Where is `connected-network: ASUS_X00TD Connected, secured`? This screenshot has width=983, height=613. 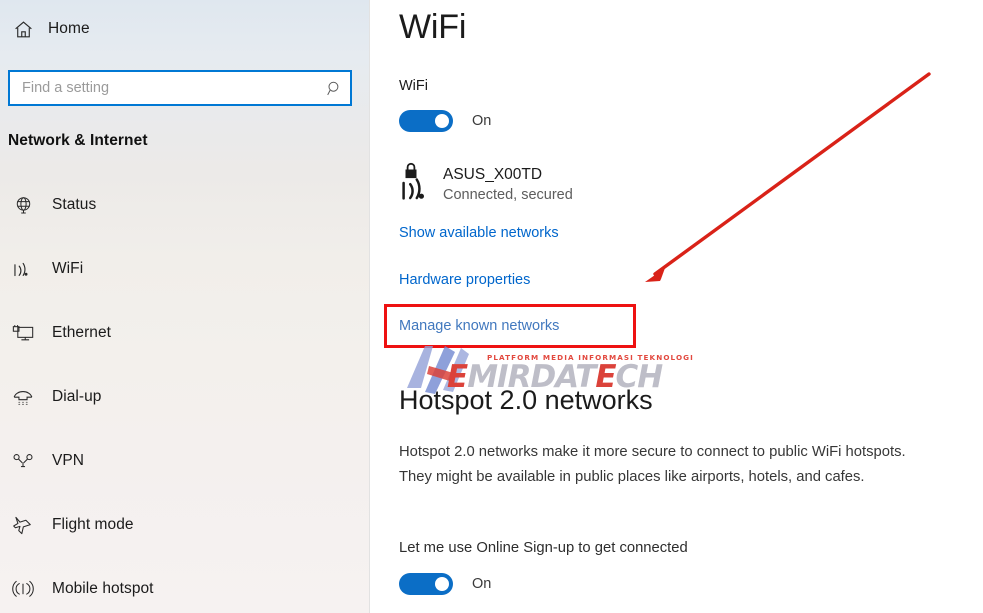
connected-network: ASUS_X00TD Connected, secured is located at coordinates (486, 184).